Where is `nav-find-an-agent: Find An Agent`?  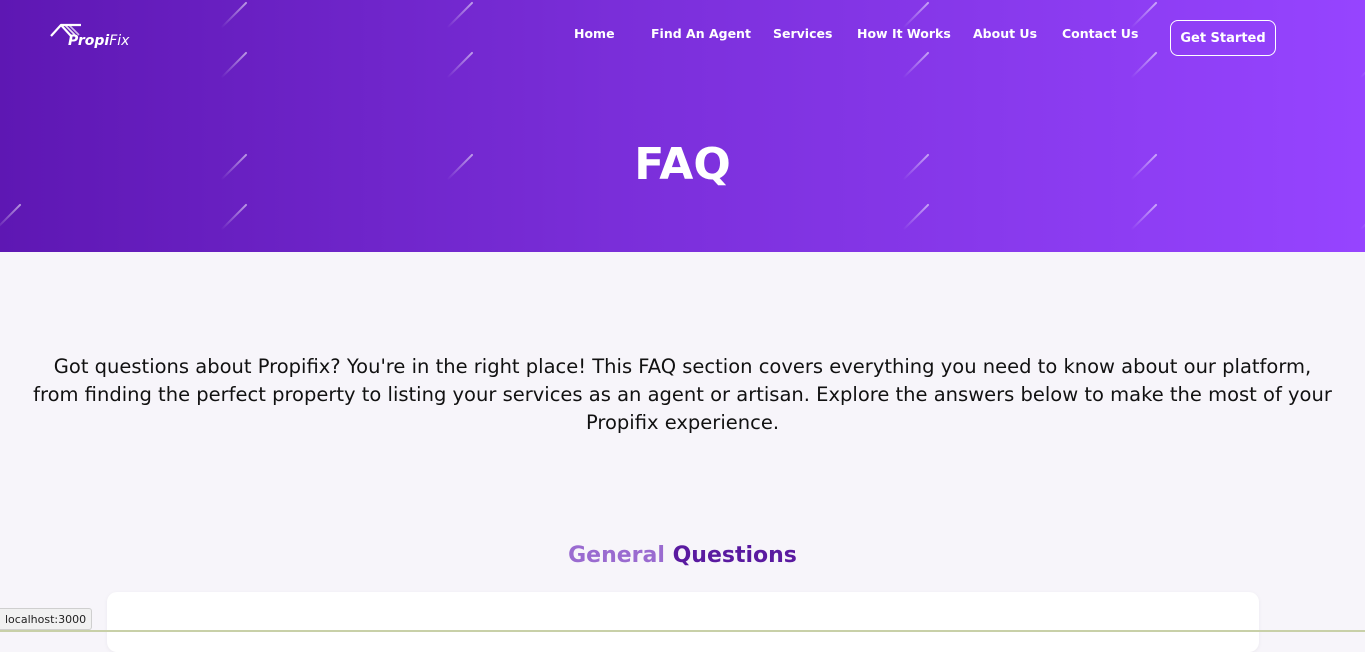
nav-find-an-agent: Find An Agent is located at coordinates (701, 33).